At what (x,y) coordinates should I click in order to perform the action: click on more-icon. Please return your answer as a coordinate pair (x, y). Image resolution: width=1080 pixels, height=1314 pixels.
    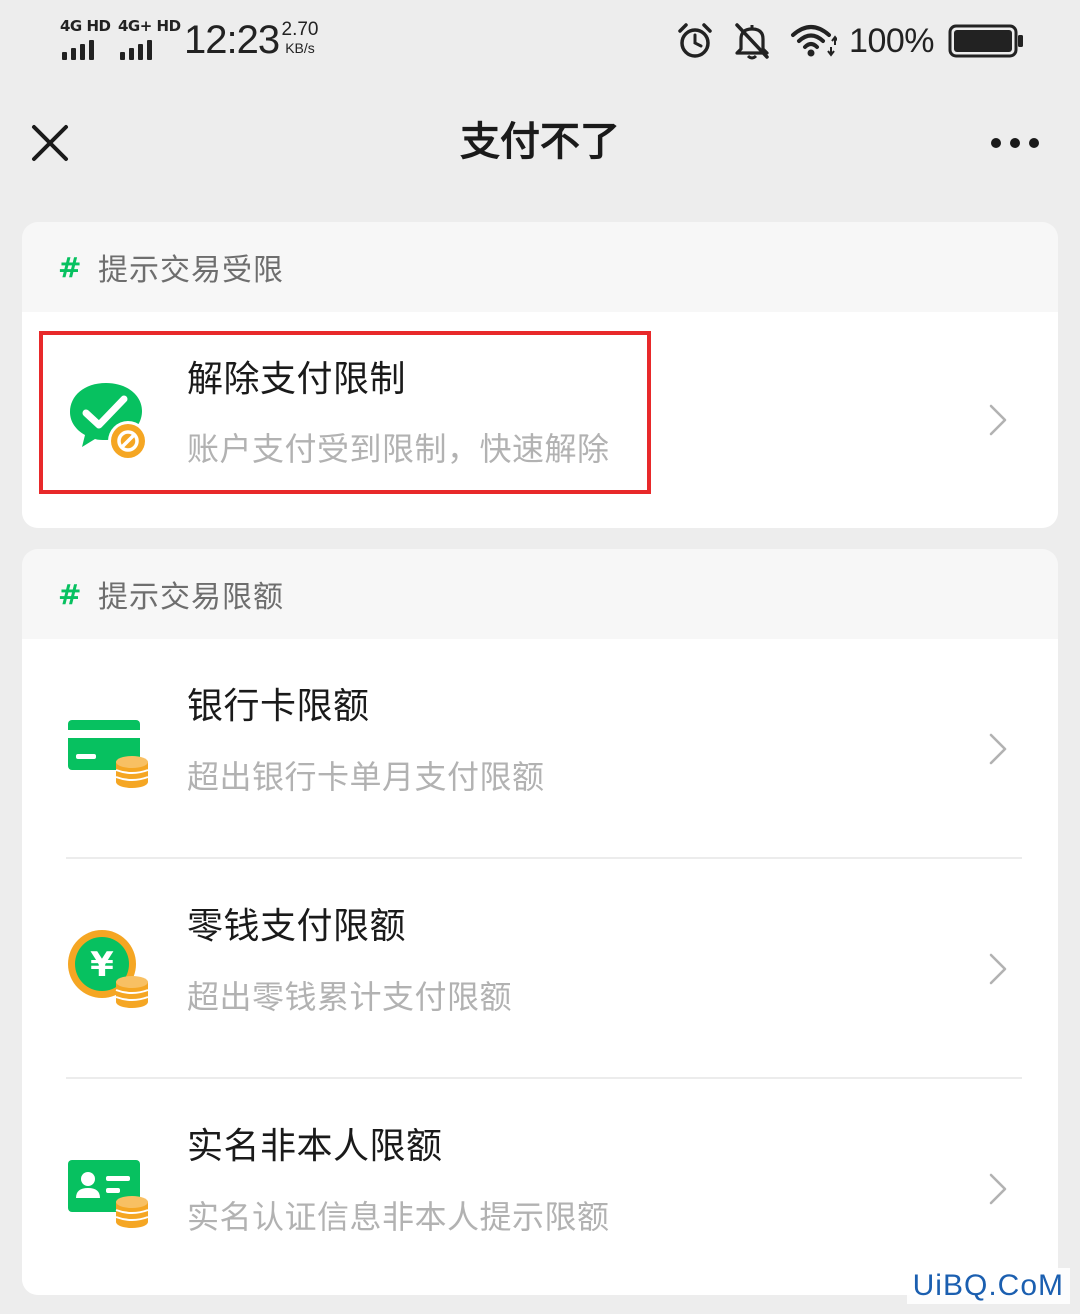
    Looking at the image, I should click on (1015, 143).